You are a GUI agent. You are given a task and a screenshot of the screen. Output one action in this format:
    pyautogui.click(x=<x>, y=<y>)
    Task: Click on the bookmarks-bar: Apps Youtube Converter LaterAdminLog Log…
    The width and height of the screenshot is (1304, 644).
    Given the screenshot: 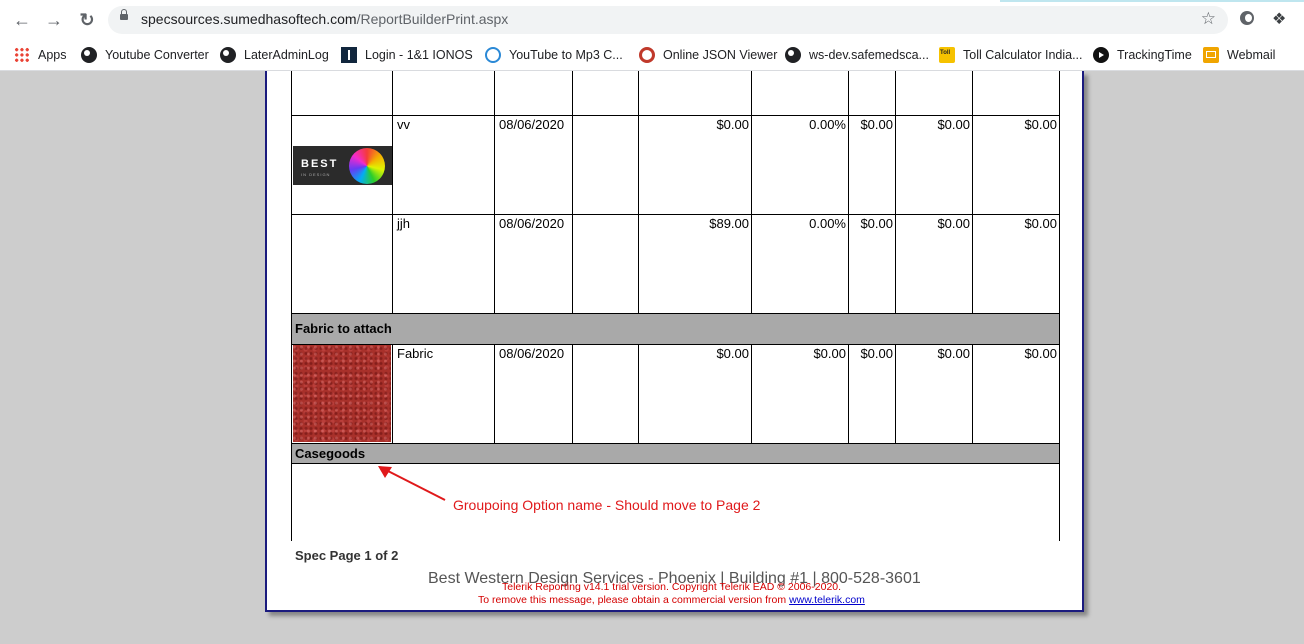 What is the action you would take?
    pyautogui.click(x=652, y=55)
    